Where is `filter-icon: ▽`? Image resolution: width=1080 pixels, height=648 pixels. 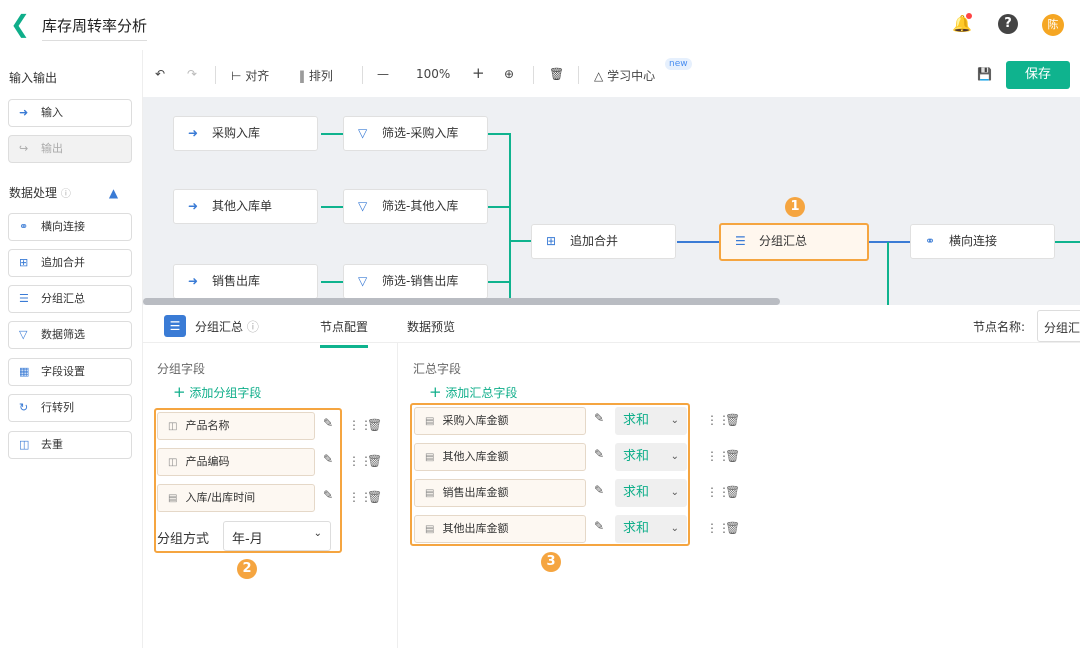
filter-icon: ▽ is located at coordinates (363, 133).